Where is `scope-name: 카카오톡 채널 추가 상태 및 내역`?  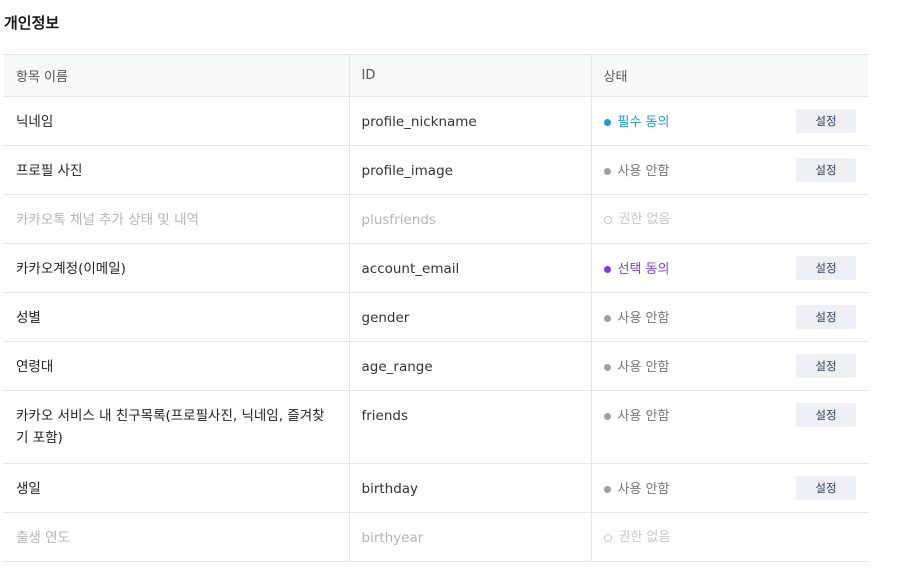 scope-name: 카카오톡 채널 추가 상태 및 내역 is located at coordinates (176, 219).